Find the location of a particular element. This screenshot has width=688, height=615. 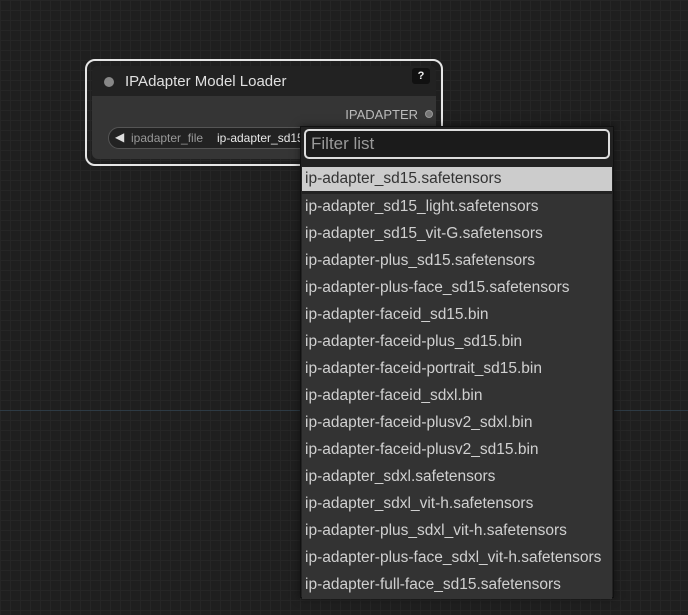

dropdown-item: ip-adapter-faceid-plusv2_sdxl.bin is located at coordinates (457, 423).